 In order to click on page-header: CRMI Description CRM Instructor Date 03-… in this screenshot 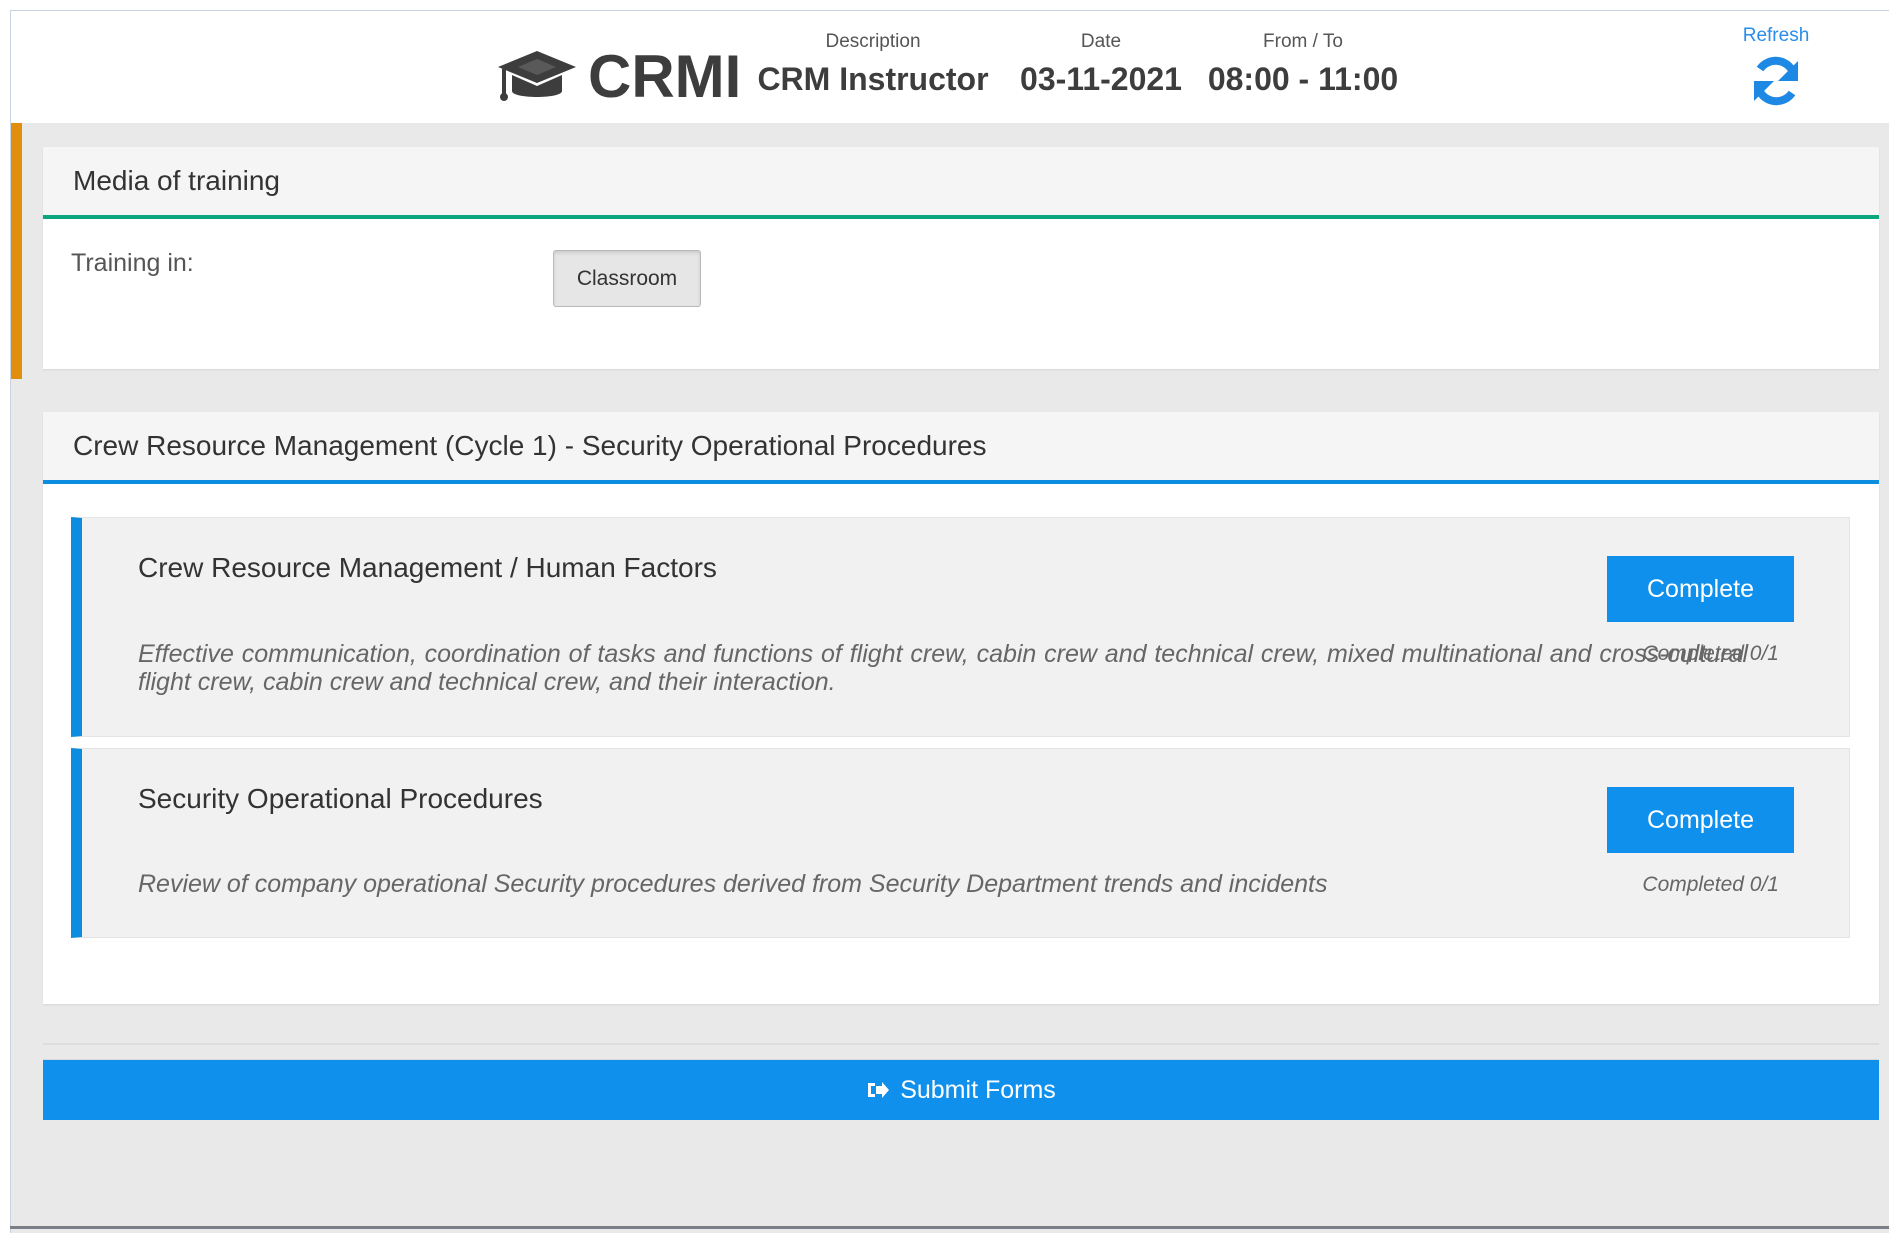, I will do `click(950, 67)`.